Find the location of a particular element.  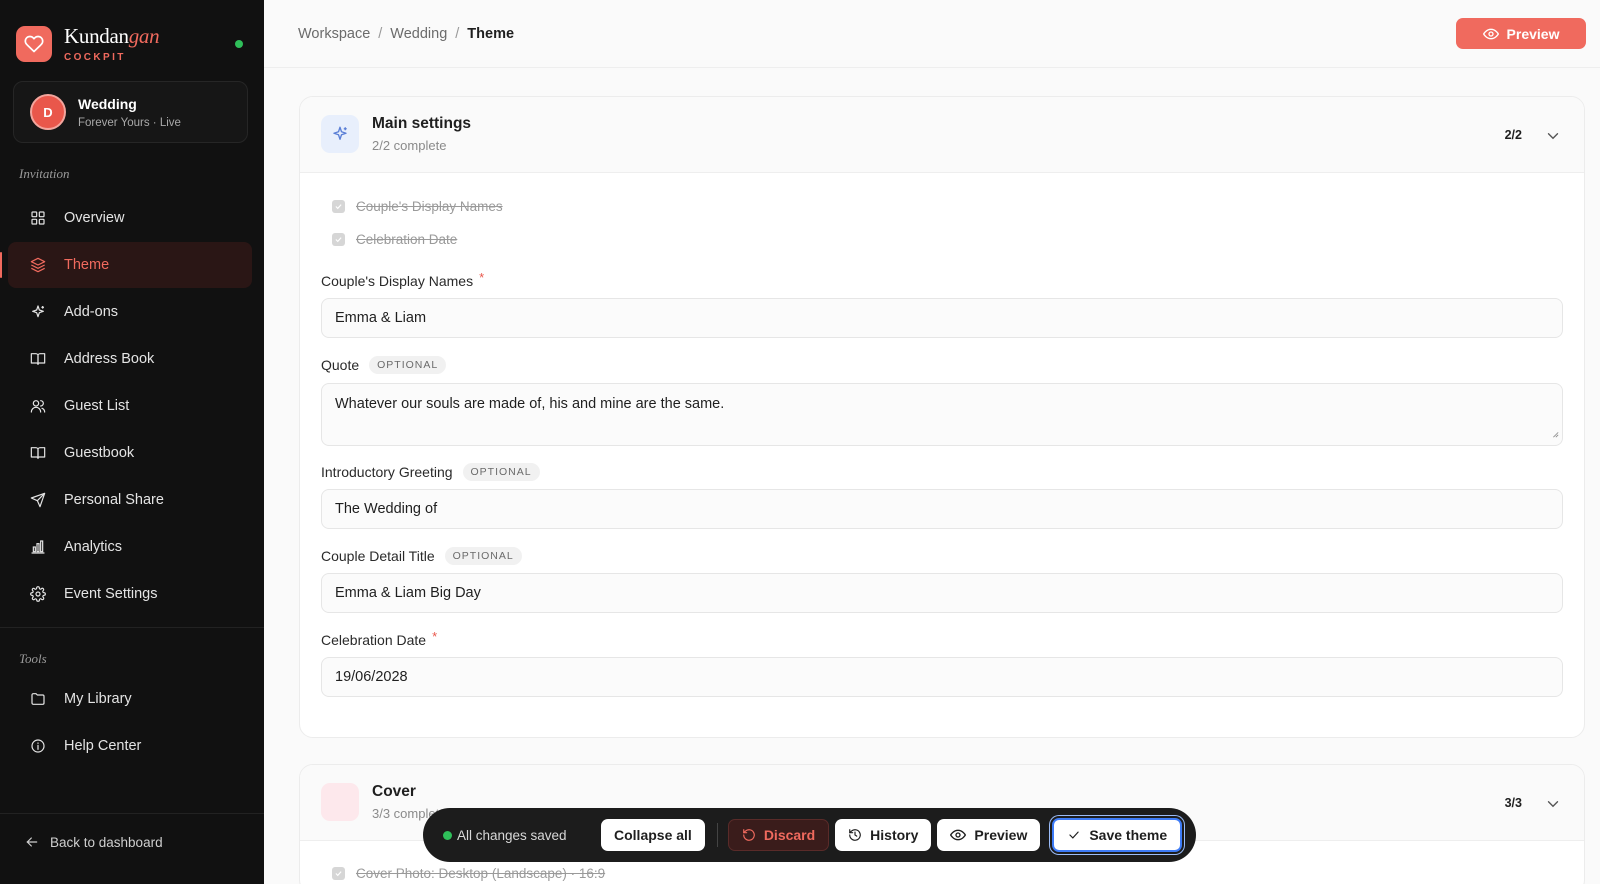

arrow-left-icon is located at coordinates (32, 842).